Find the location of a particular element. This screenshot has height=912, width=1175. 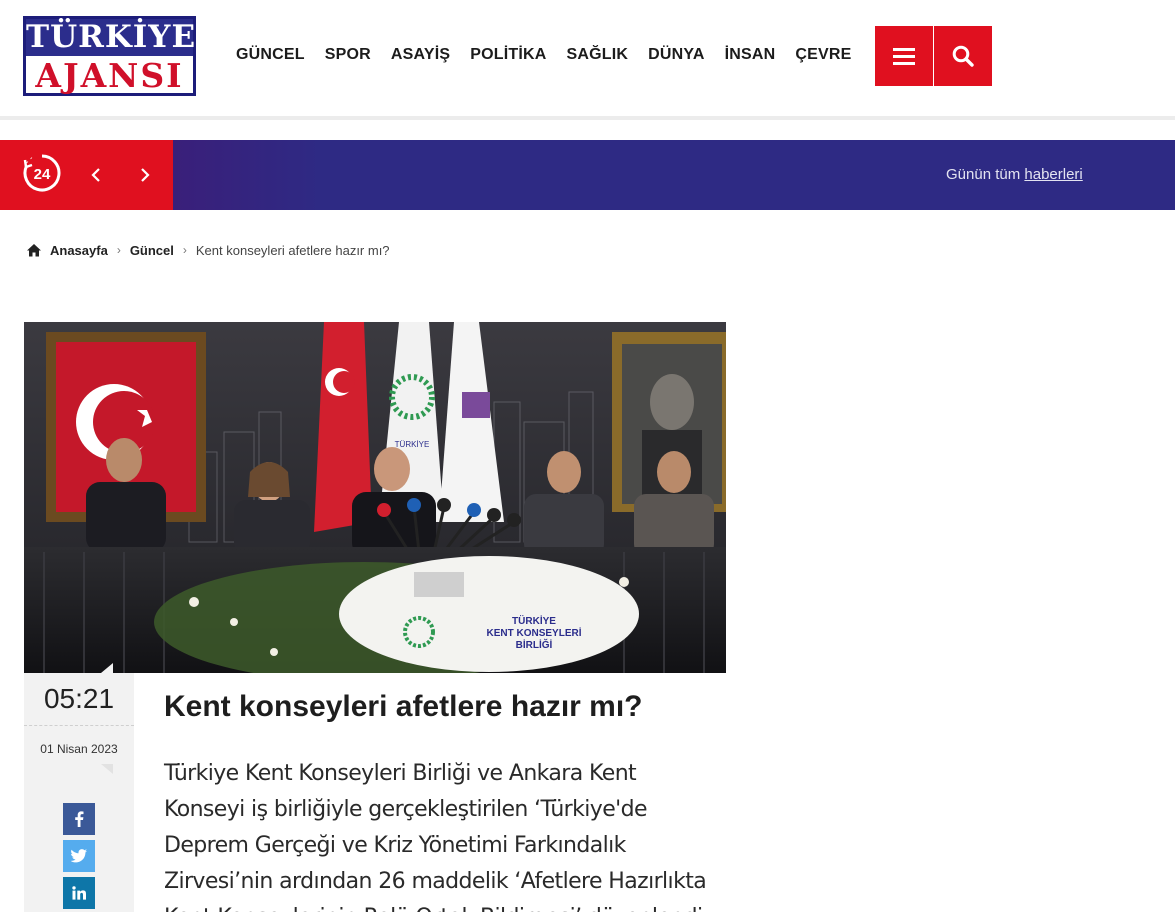

today-news-link: Günün tüm haberleri is located at coordinates (1014, 175).